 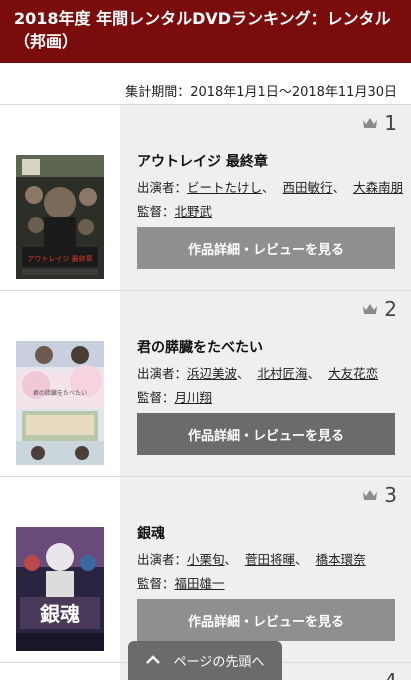 What do you see at coordinates (353, 373) in the screenshot?
I see `cast-link: 大友花恋` at bounding box center [353, 373].